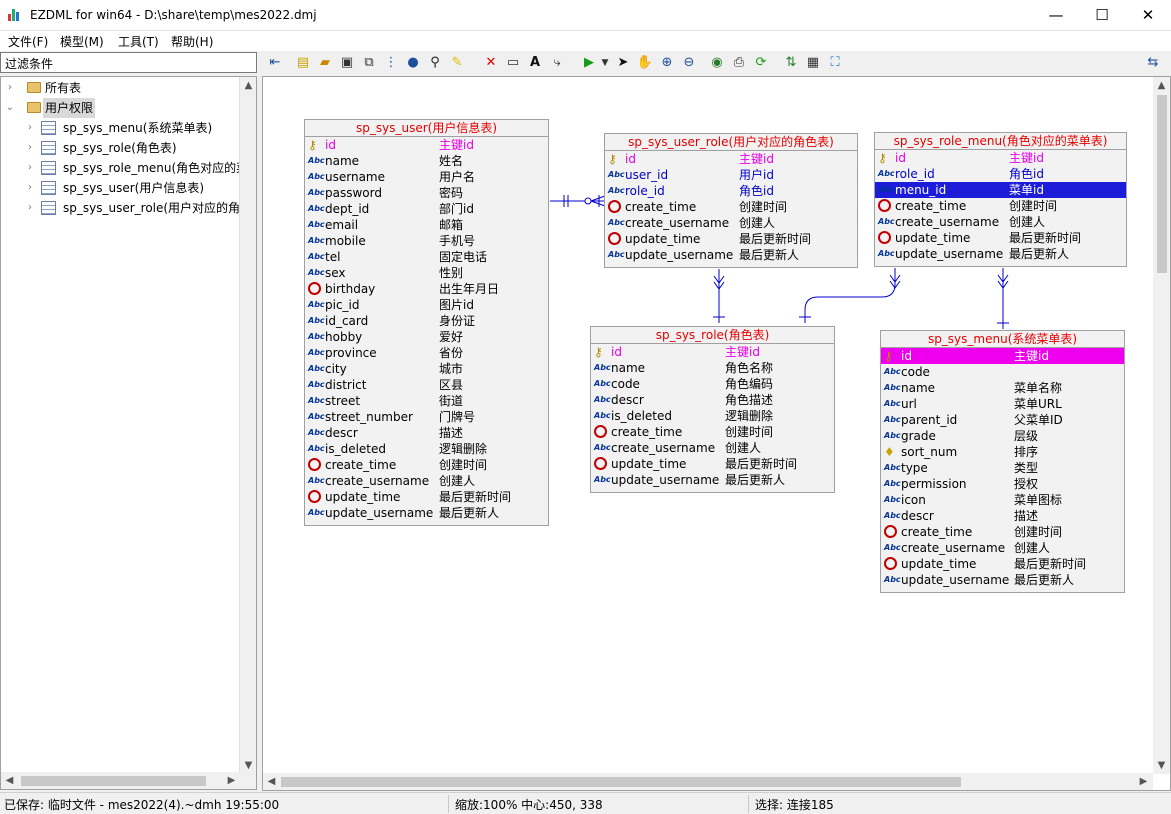  What do you see at coordinates (426, 273) in the screenshot?
I see `field-row: Abc sex 性别` at bounding box center [426, 273].